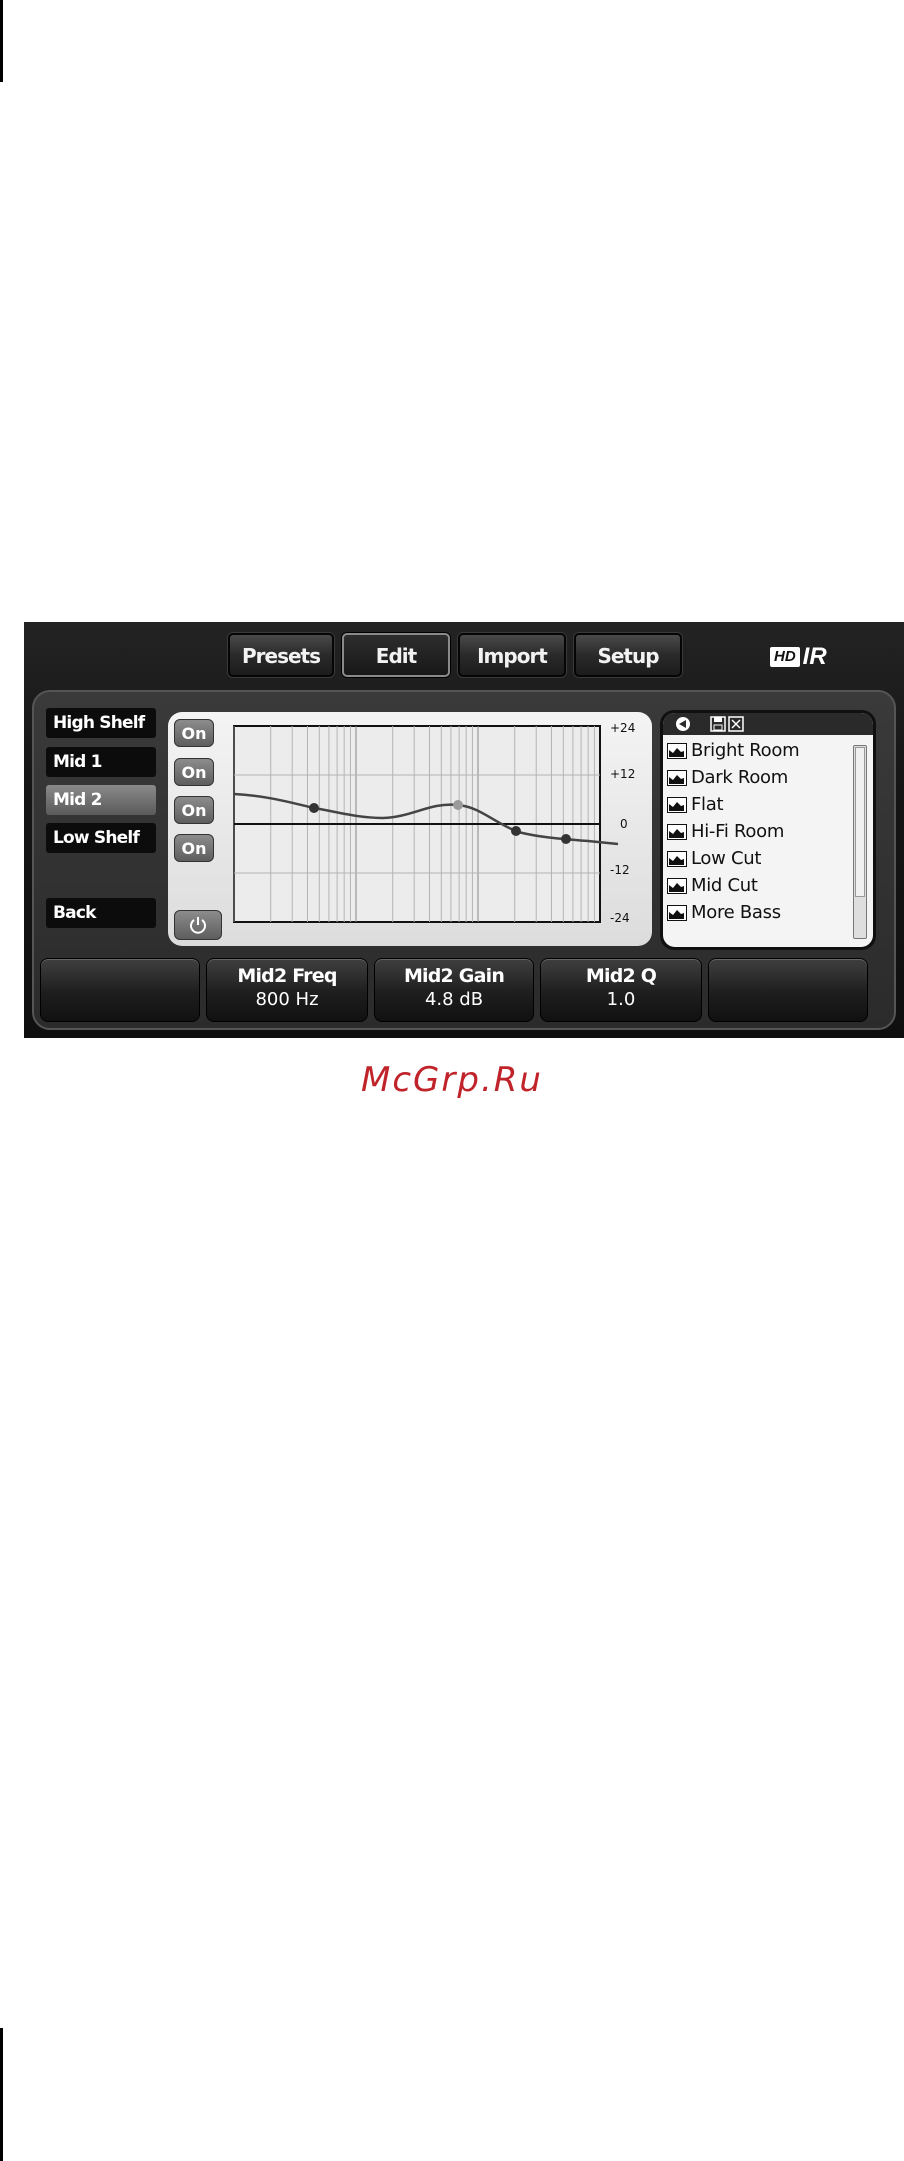 This screenshot has width=904, height=2161. Describe the element at coordinates (624, 824) in the screenshot. I see `y-tick-label: 0` at that location.